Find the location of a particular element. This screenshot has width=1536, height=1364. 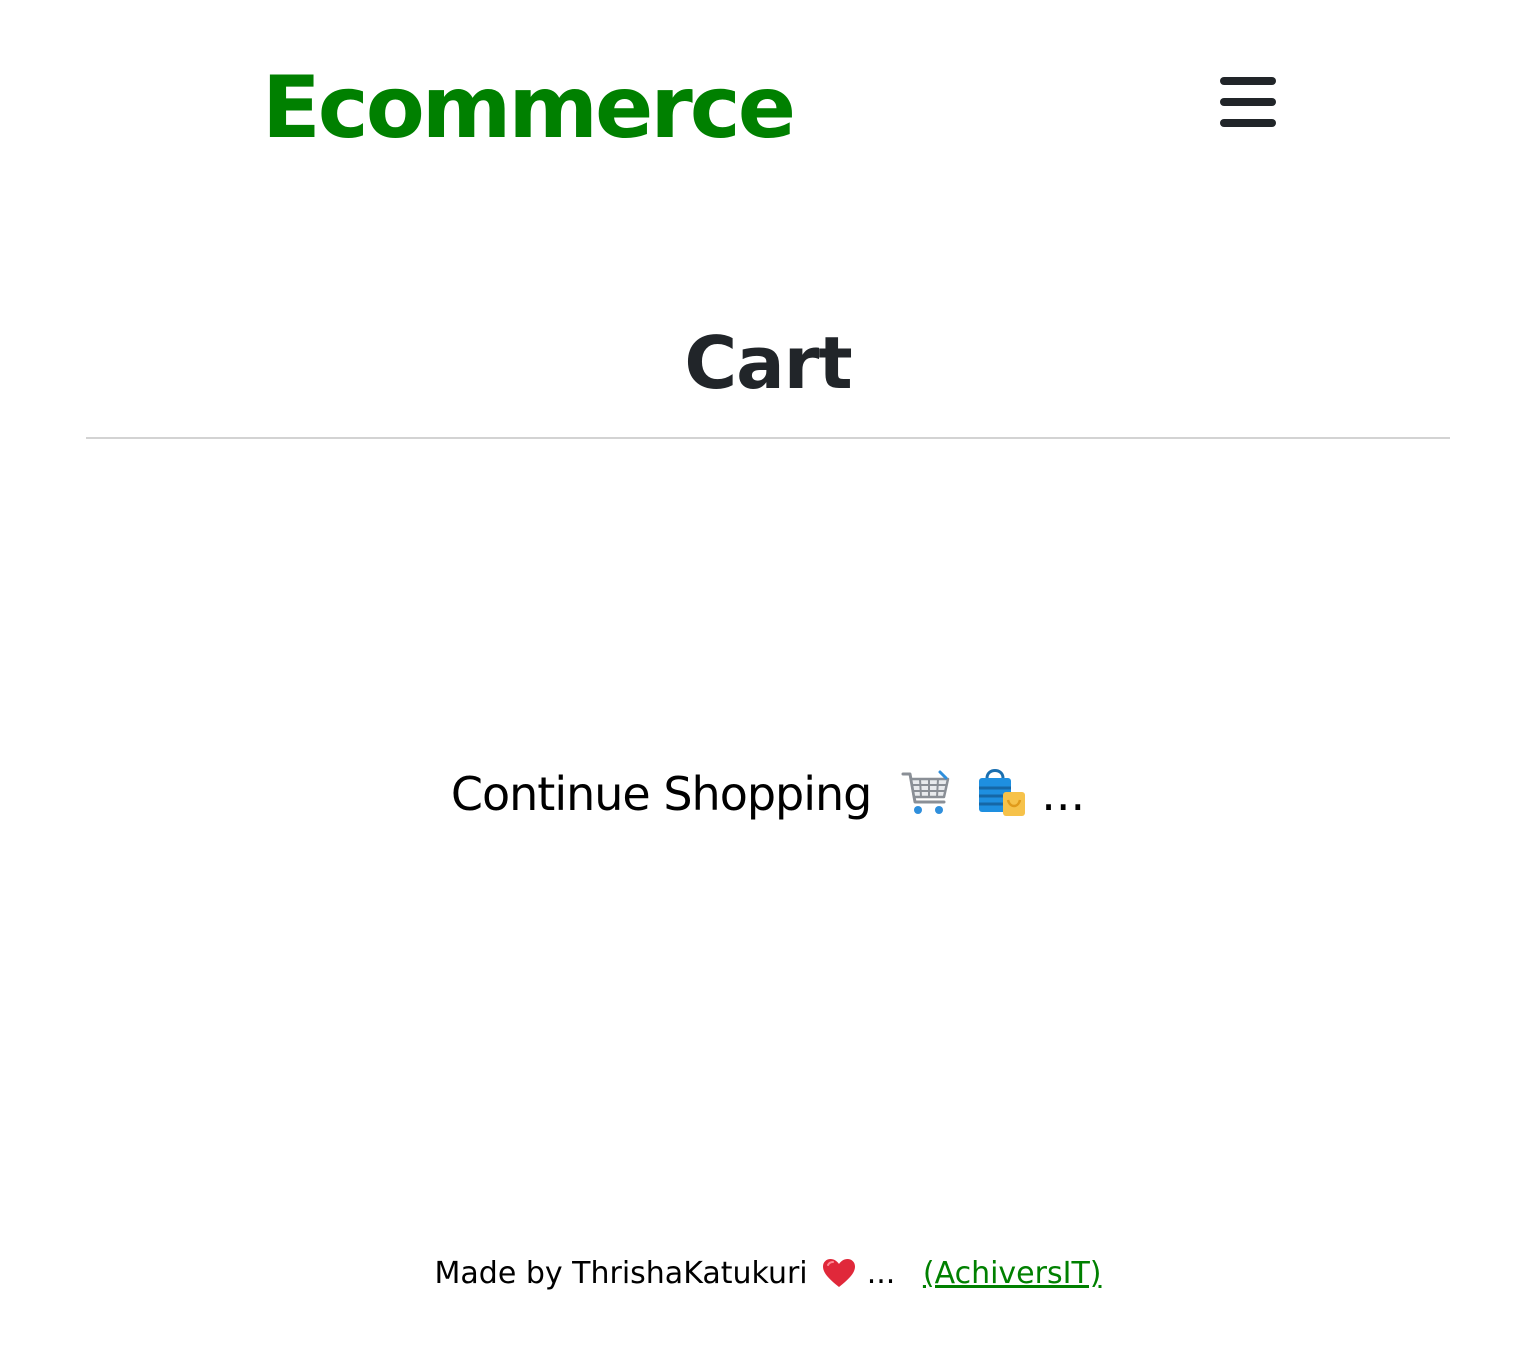

shopping-cart-icon is located at coordinates (925, 792).